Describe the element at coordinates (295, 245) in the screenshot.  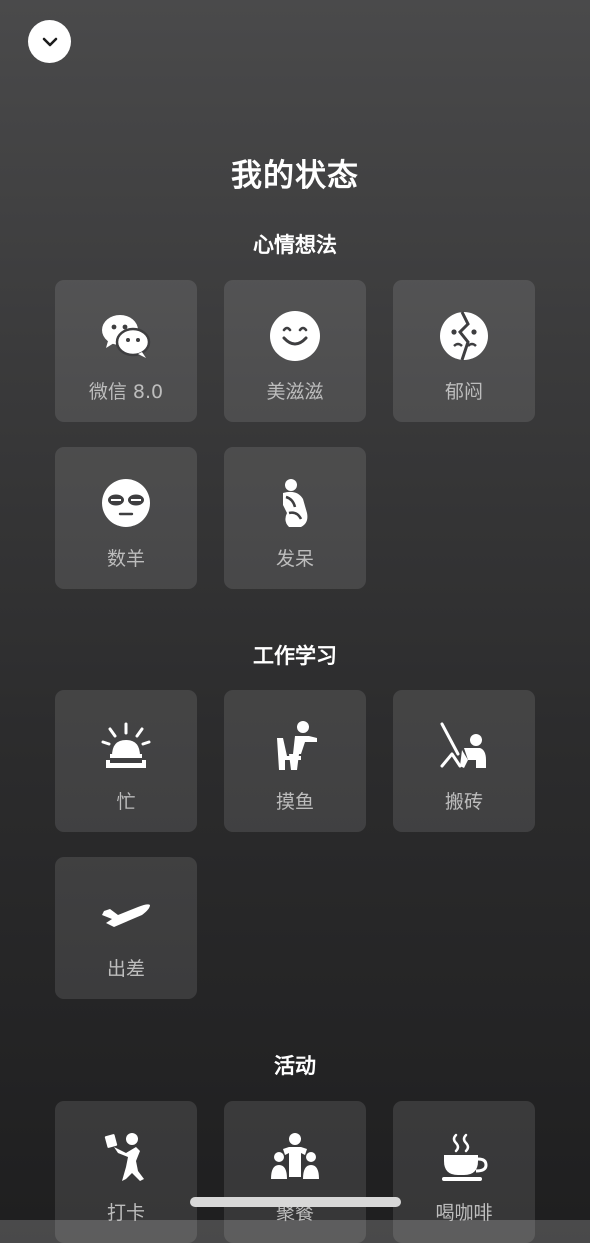
I see `section-title-mood: 心情想法` at that location.